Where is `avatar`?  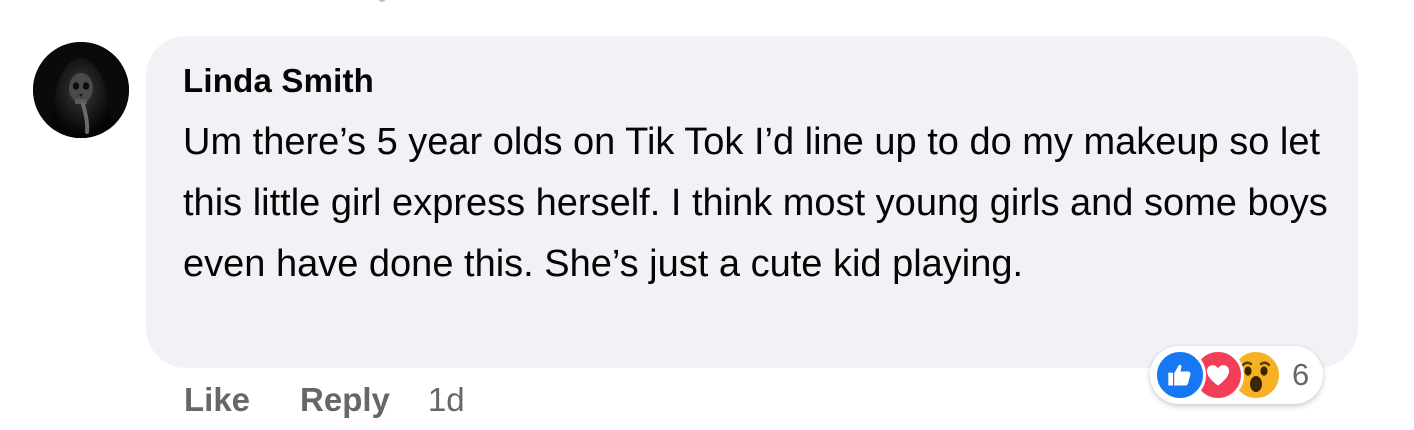
avatar is located at coordinates (81, 90).